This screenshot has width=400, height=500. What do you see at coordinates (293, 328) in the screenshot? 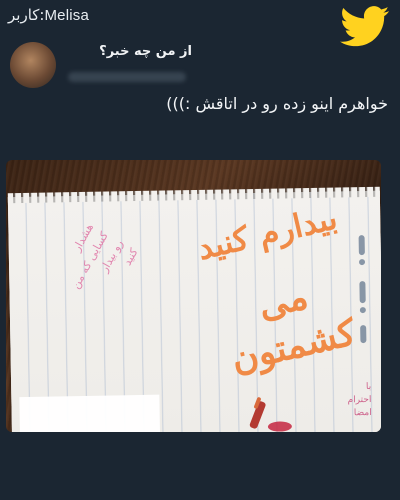
I see `handwriting-line-2: می کشمتون` at bounding box center [293, 328].